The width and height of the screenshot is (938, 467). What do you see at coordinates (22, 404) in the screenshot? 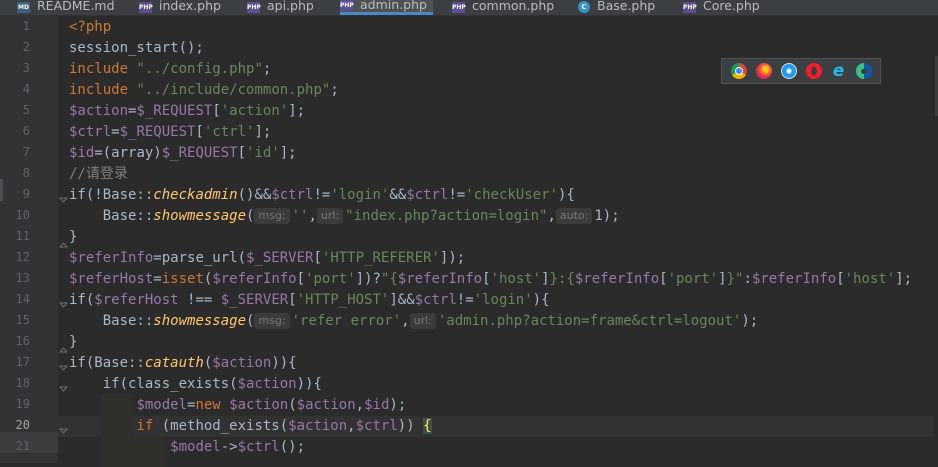
I see `line-number: 19` at bounding box center [22, 404].